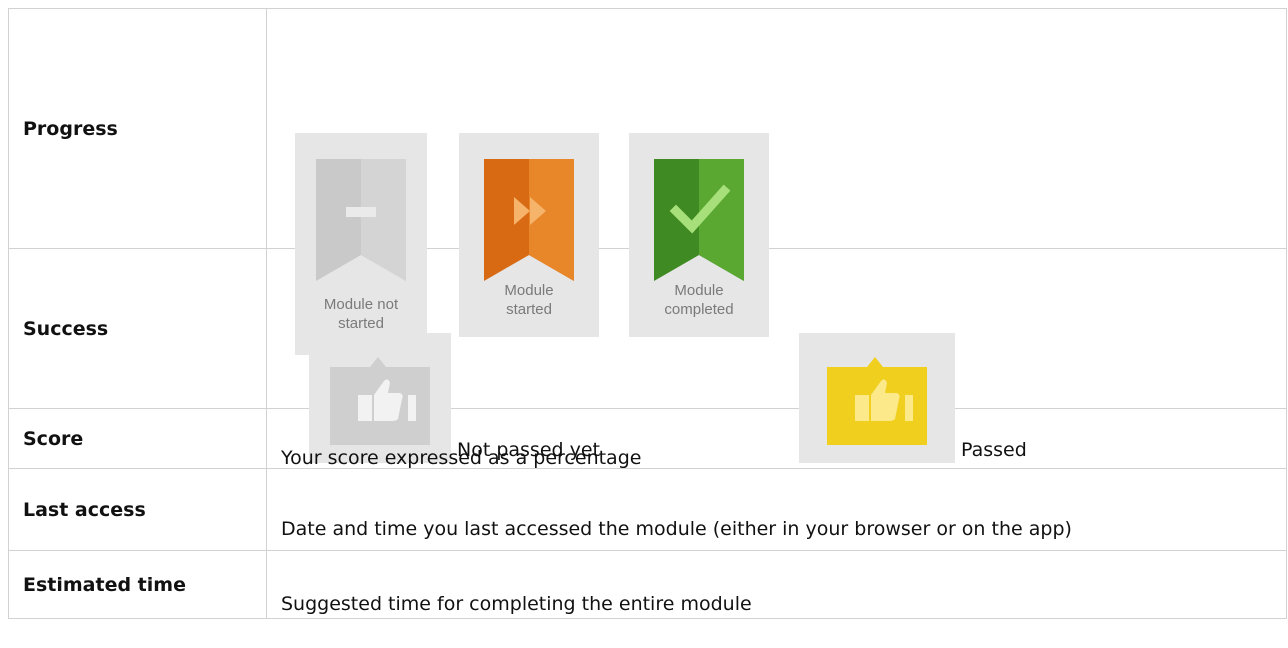 The image size is (1288, 648). I want to click on bookmark-minus-icon, so click(361, 219).